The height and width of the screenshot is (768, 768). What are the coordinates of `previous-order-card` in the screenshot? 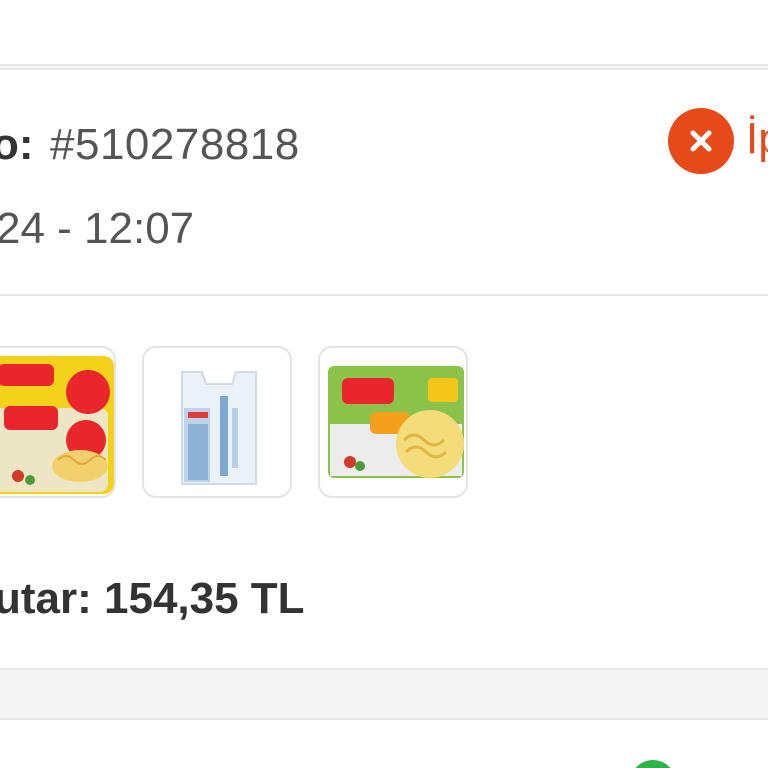 It's located at (384, 33).